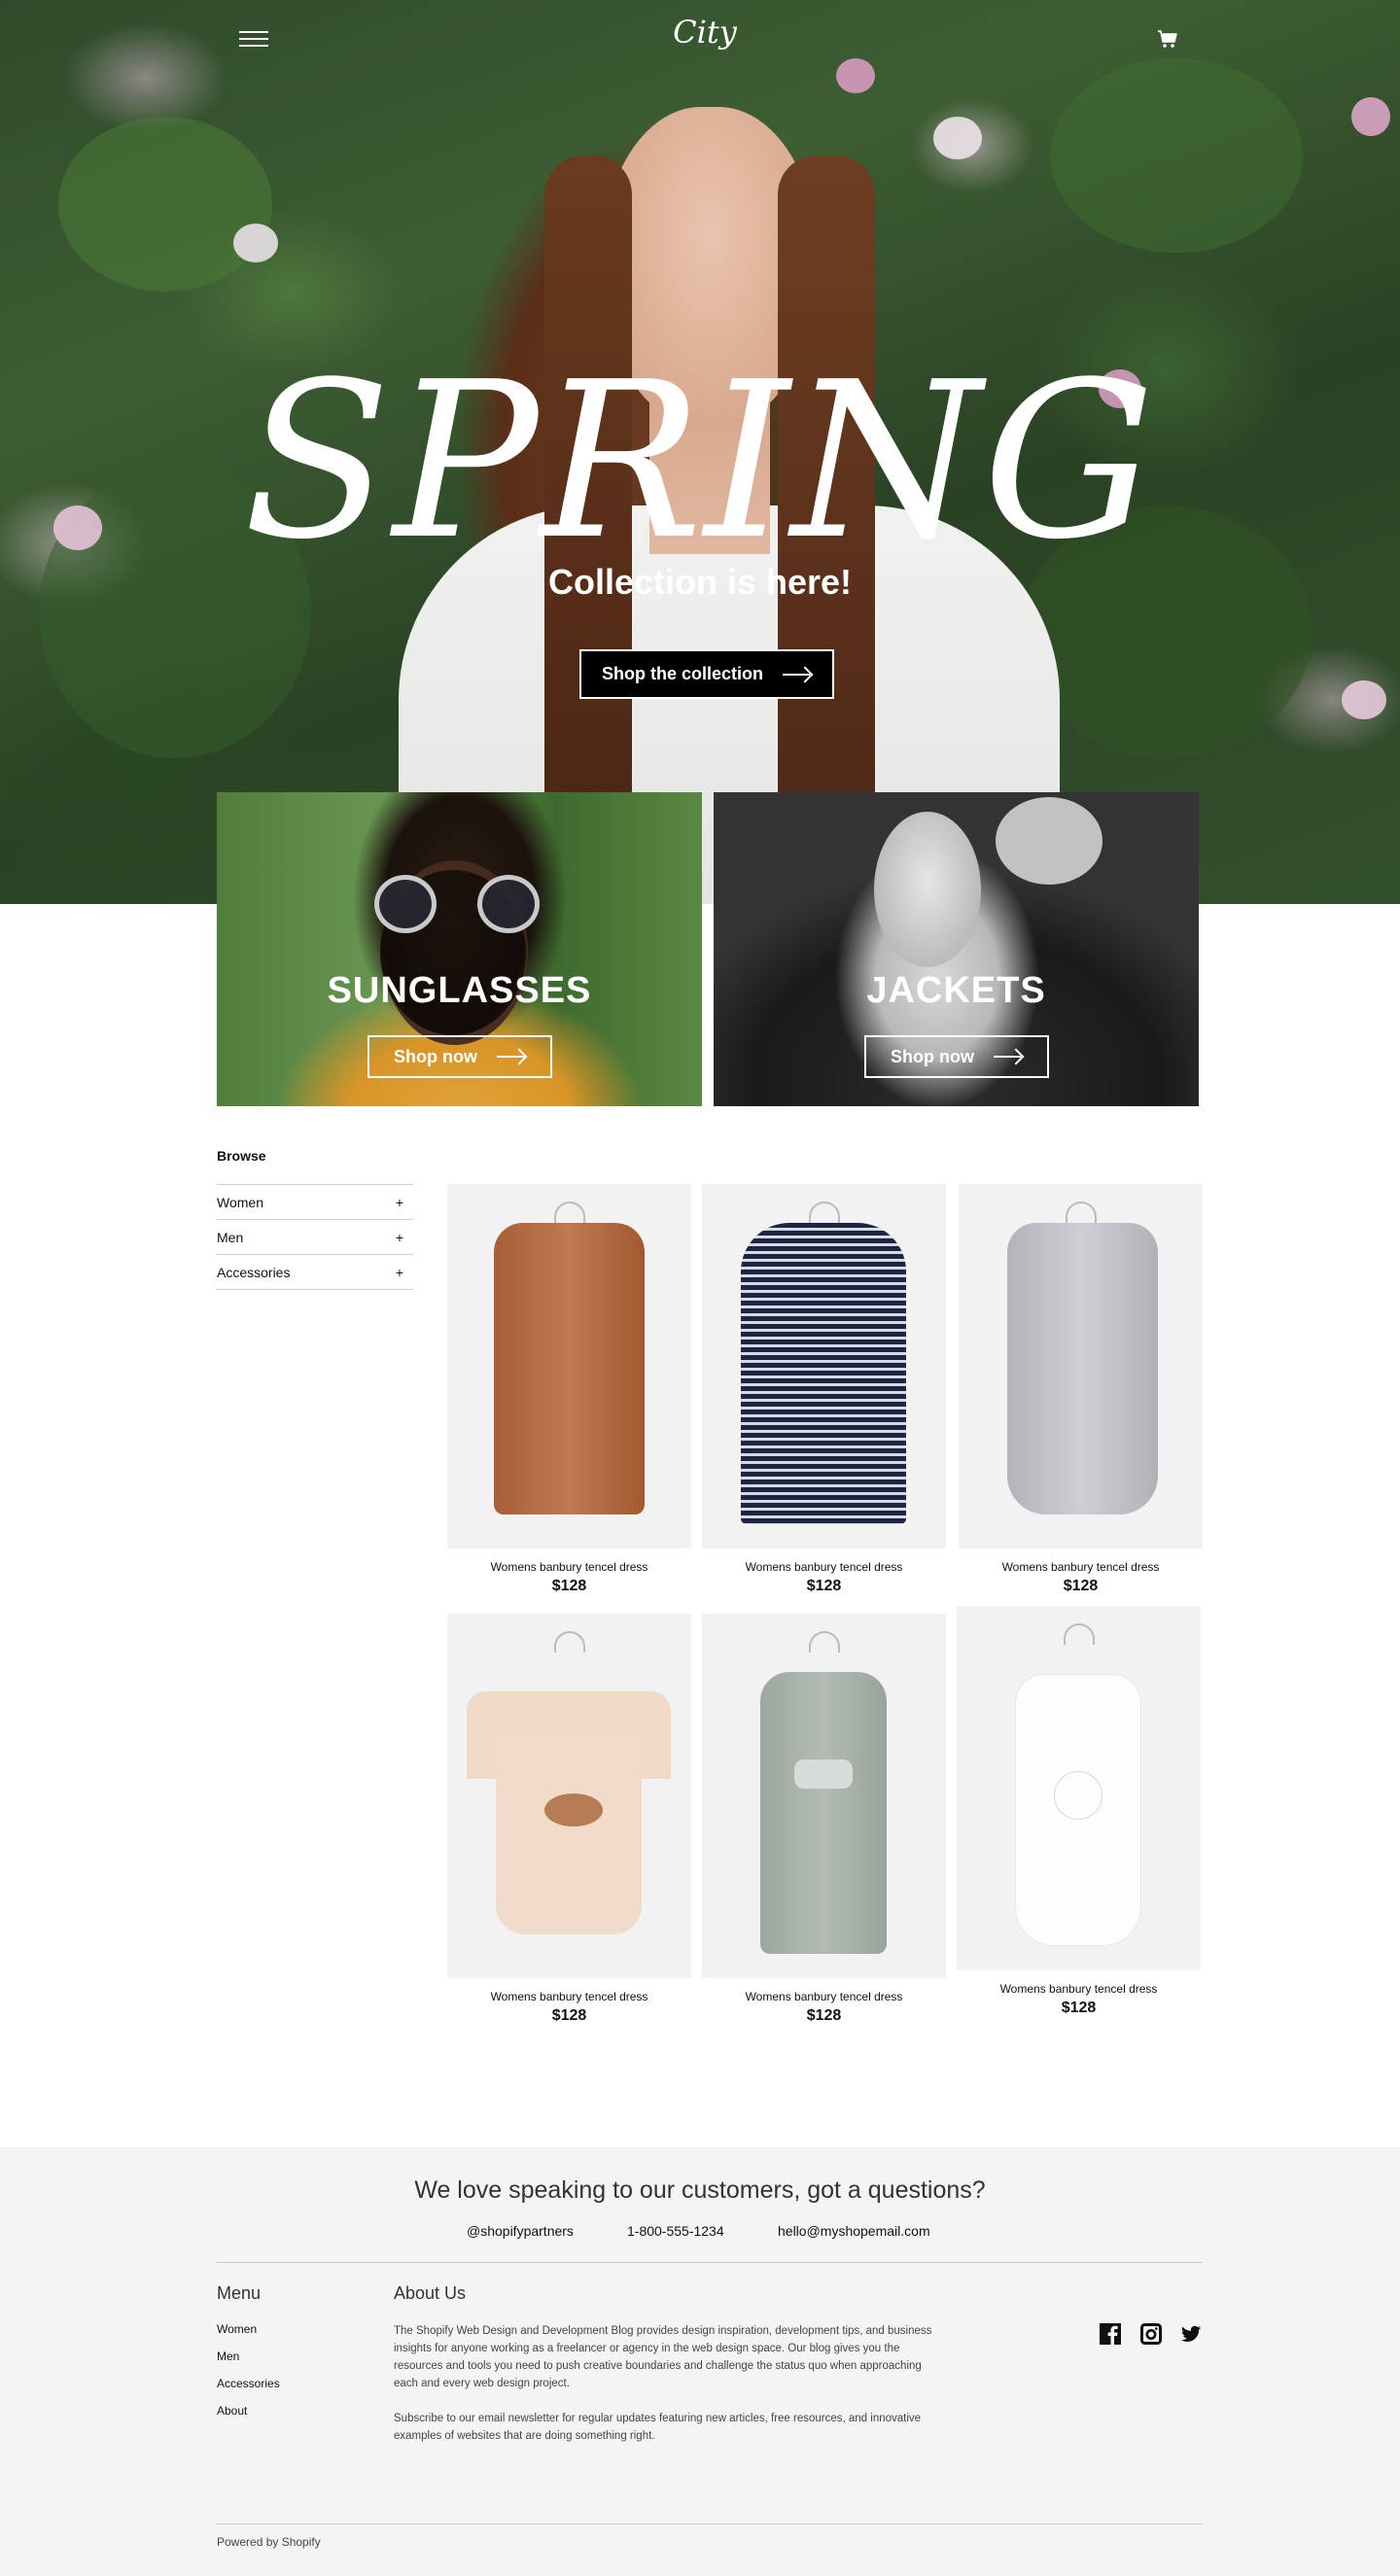 The height and width of the screenshot is (2576, 1400). What do you see at coordinates (239, 2293) in the screenshot?
I see `footer-menu-title: Menu` at bounding box center [239, 2293].